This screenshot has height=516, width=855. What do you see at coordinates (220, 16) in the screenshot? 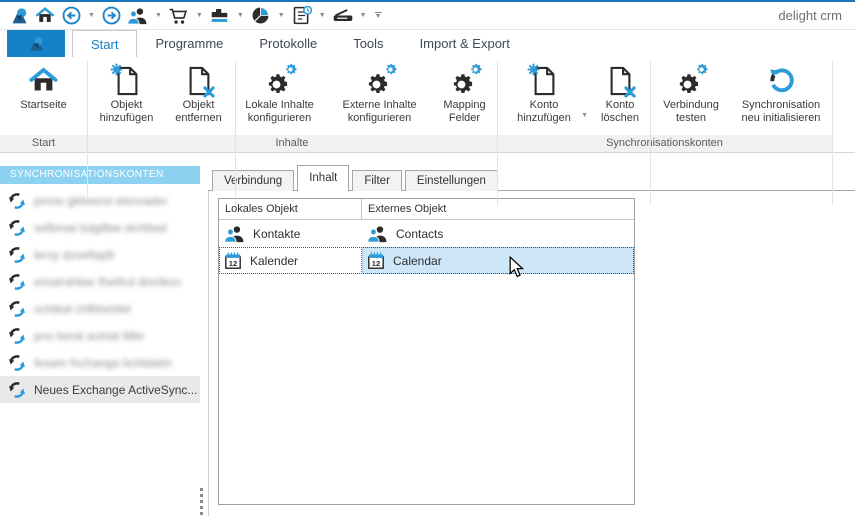
I see `sales-chart-icon` at bounding box center [220, 16].